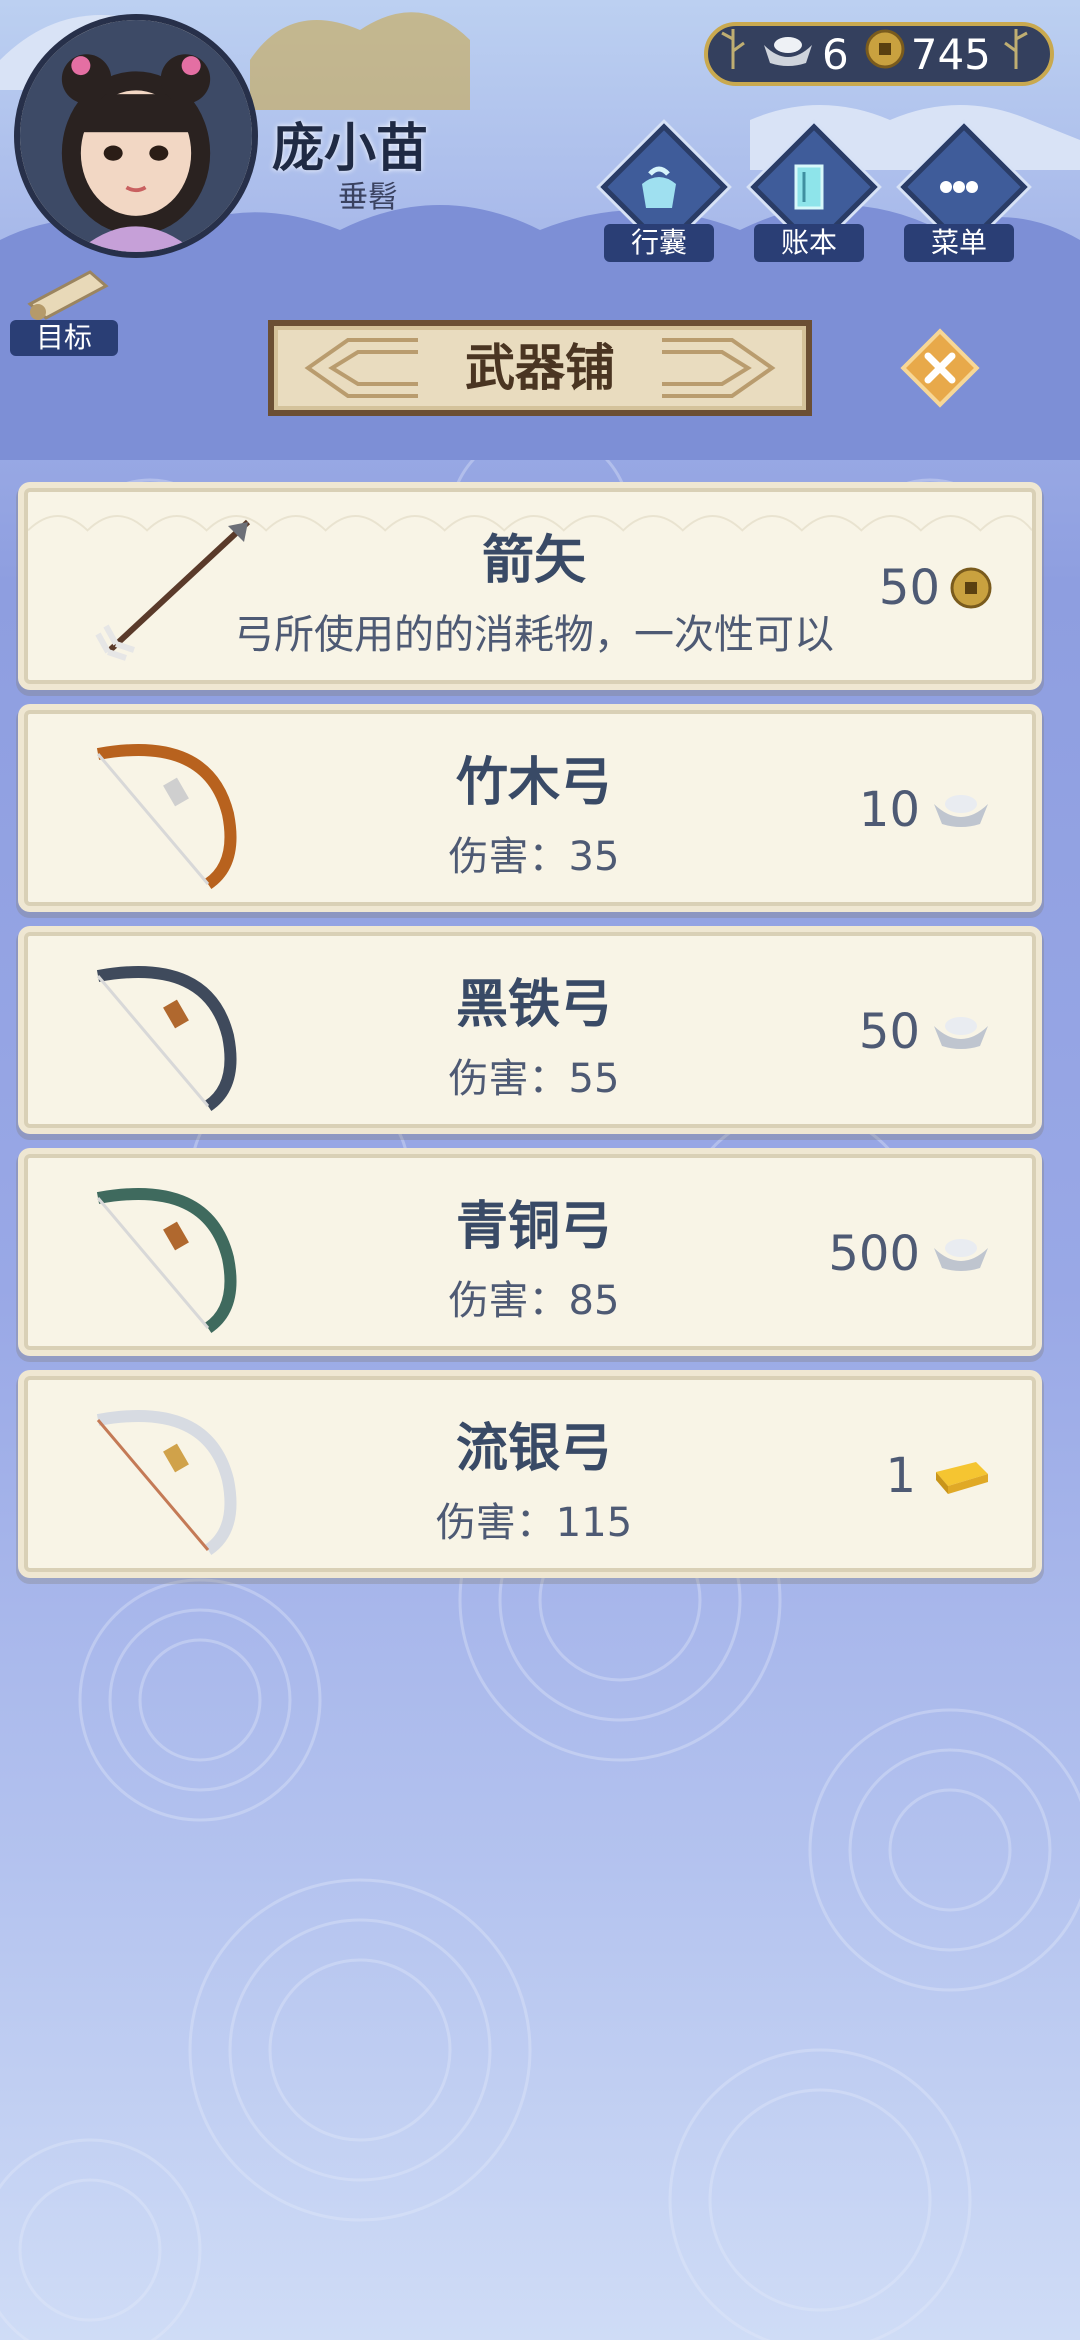 The image size is (1080, 2340). I want to click on goal-label: 目标, so click(64, 338).